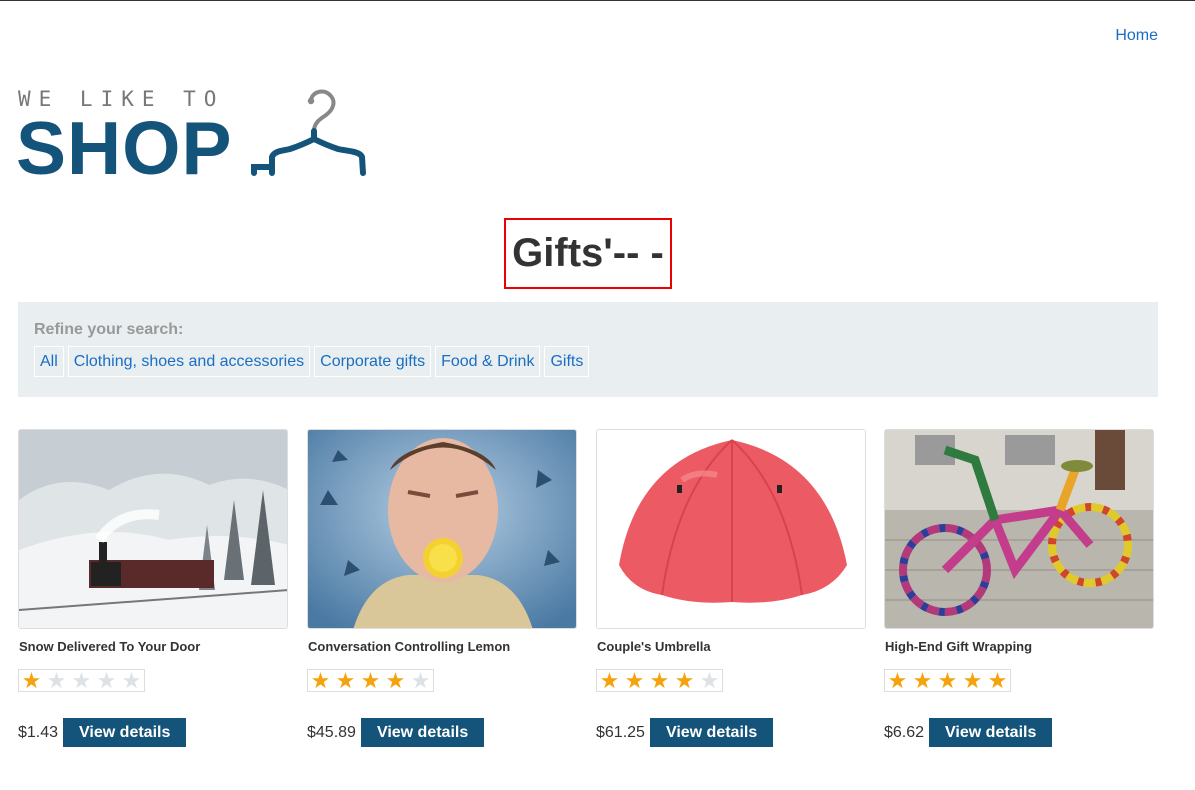  I want to click on product-name: Snow Delivered To Your Door, so click(109, 646).